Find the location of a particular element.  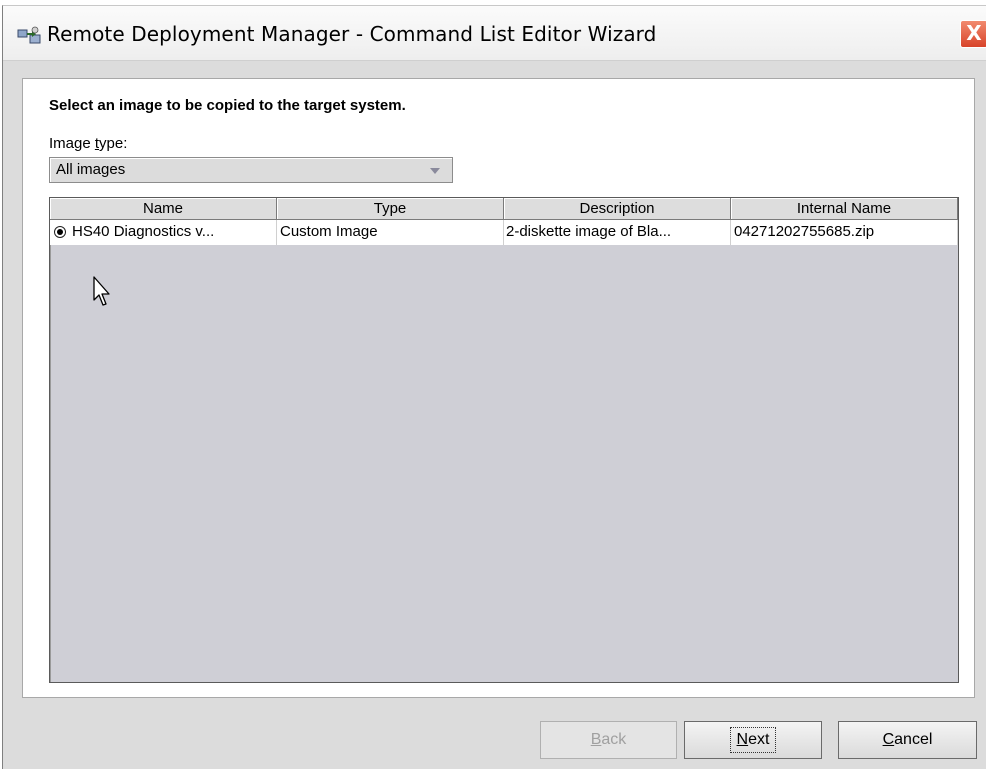

image-type-dropdown: All images is located at coordinates (251, 170).